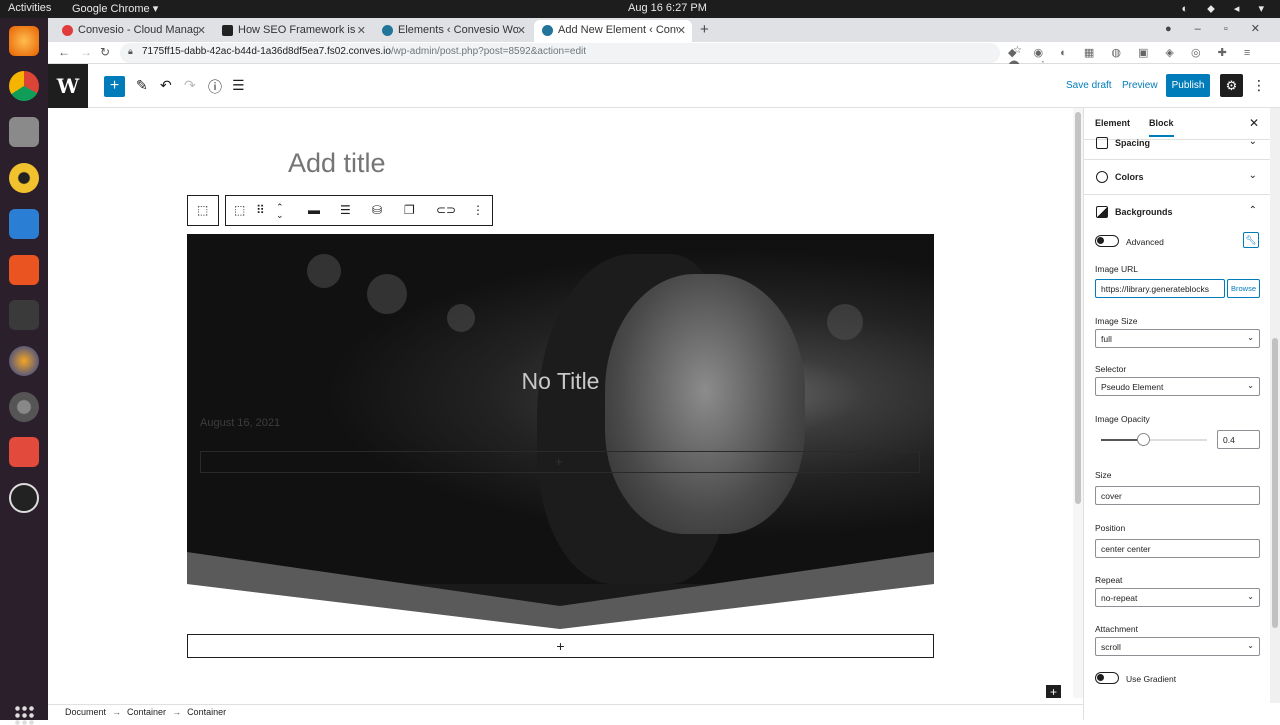 The width and height of the screenshot is (1280, 725). Describe the element at coordinates (24, 407) in the screenshot. I see `settings-icon` at that location.